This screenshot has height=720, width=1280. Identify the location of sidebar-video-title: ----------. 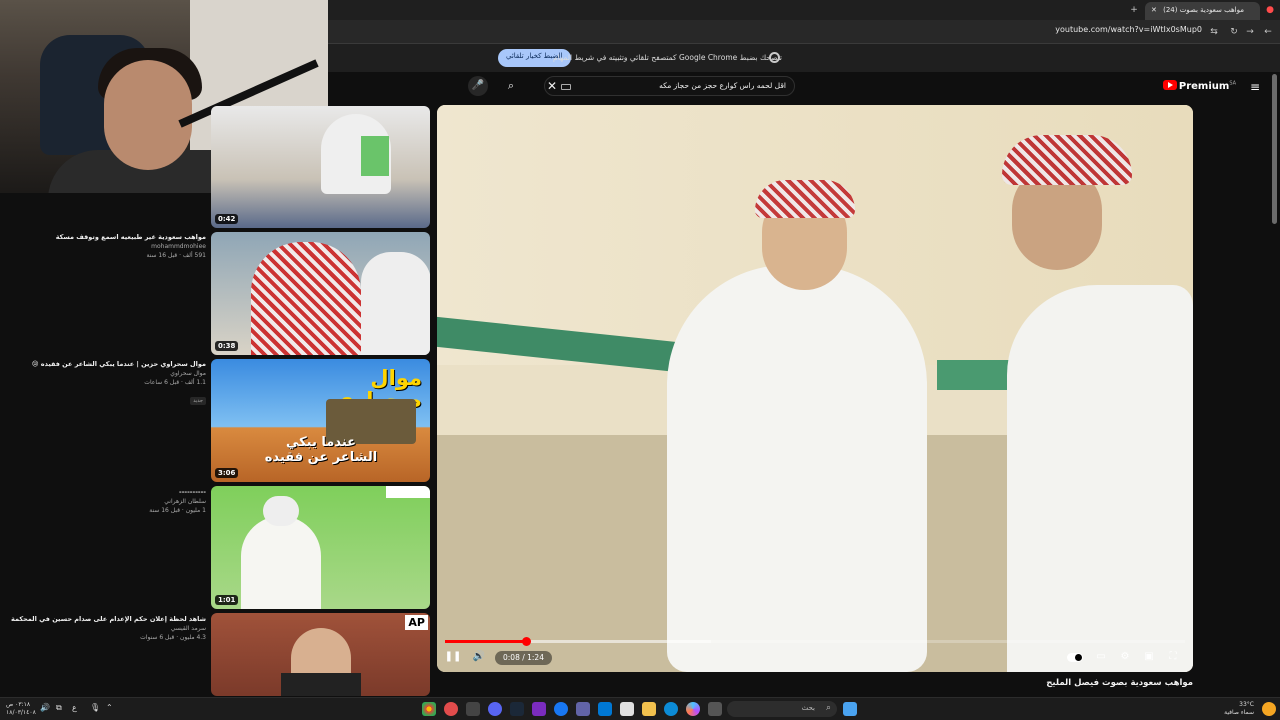
(106, 492).